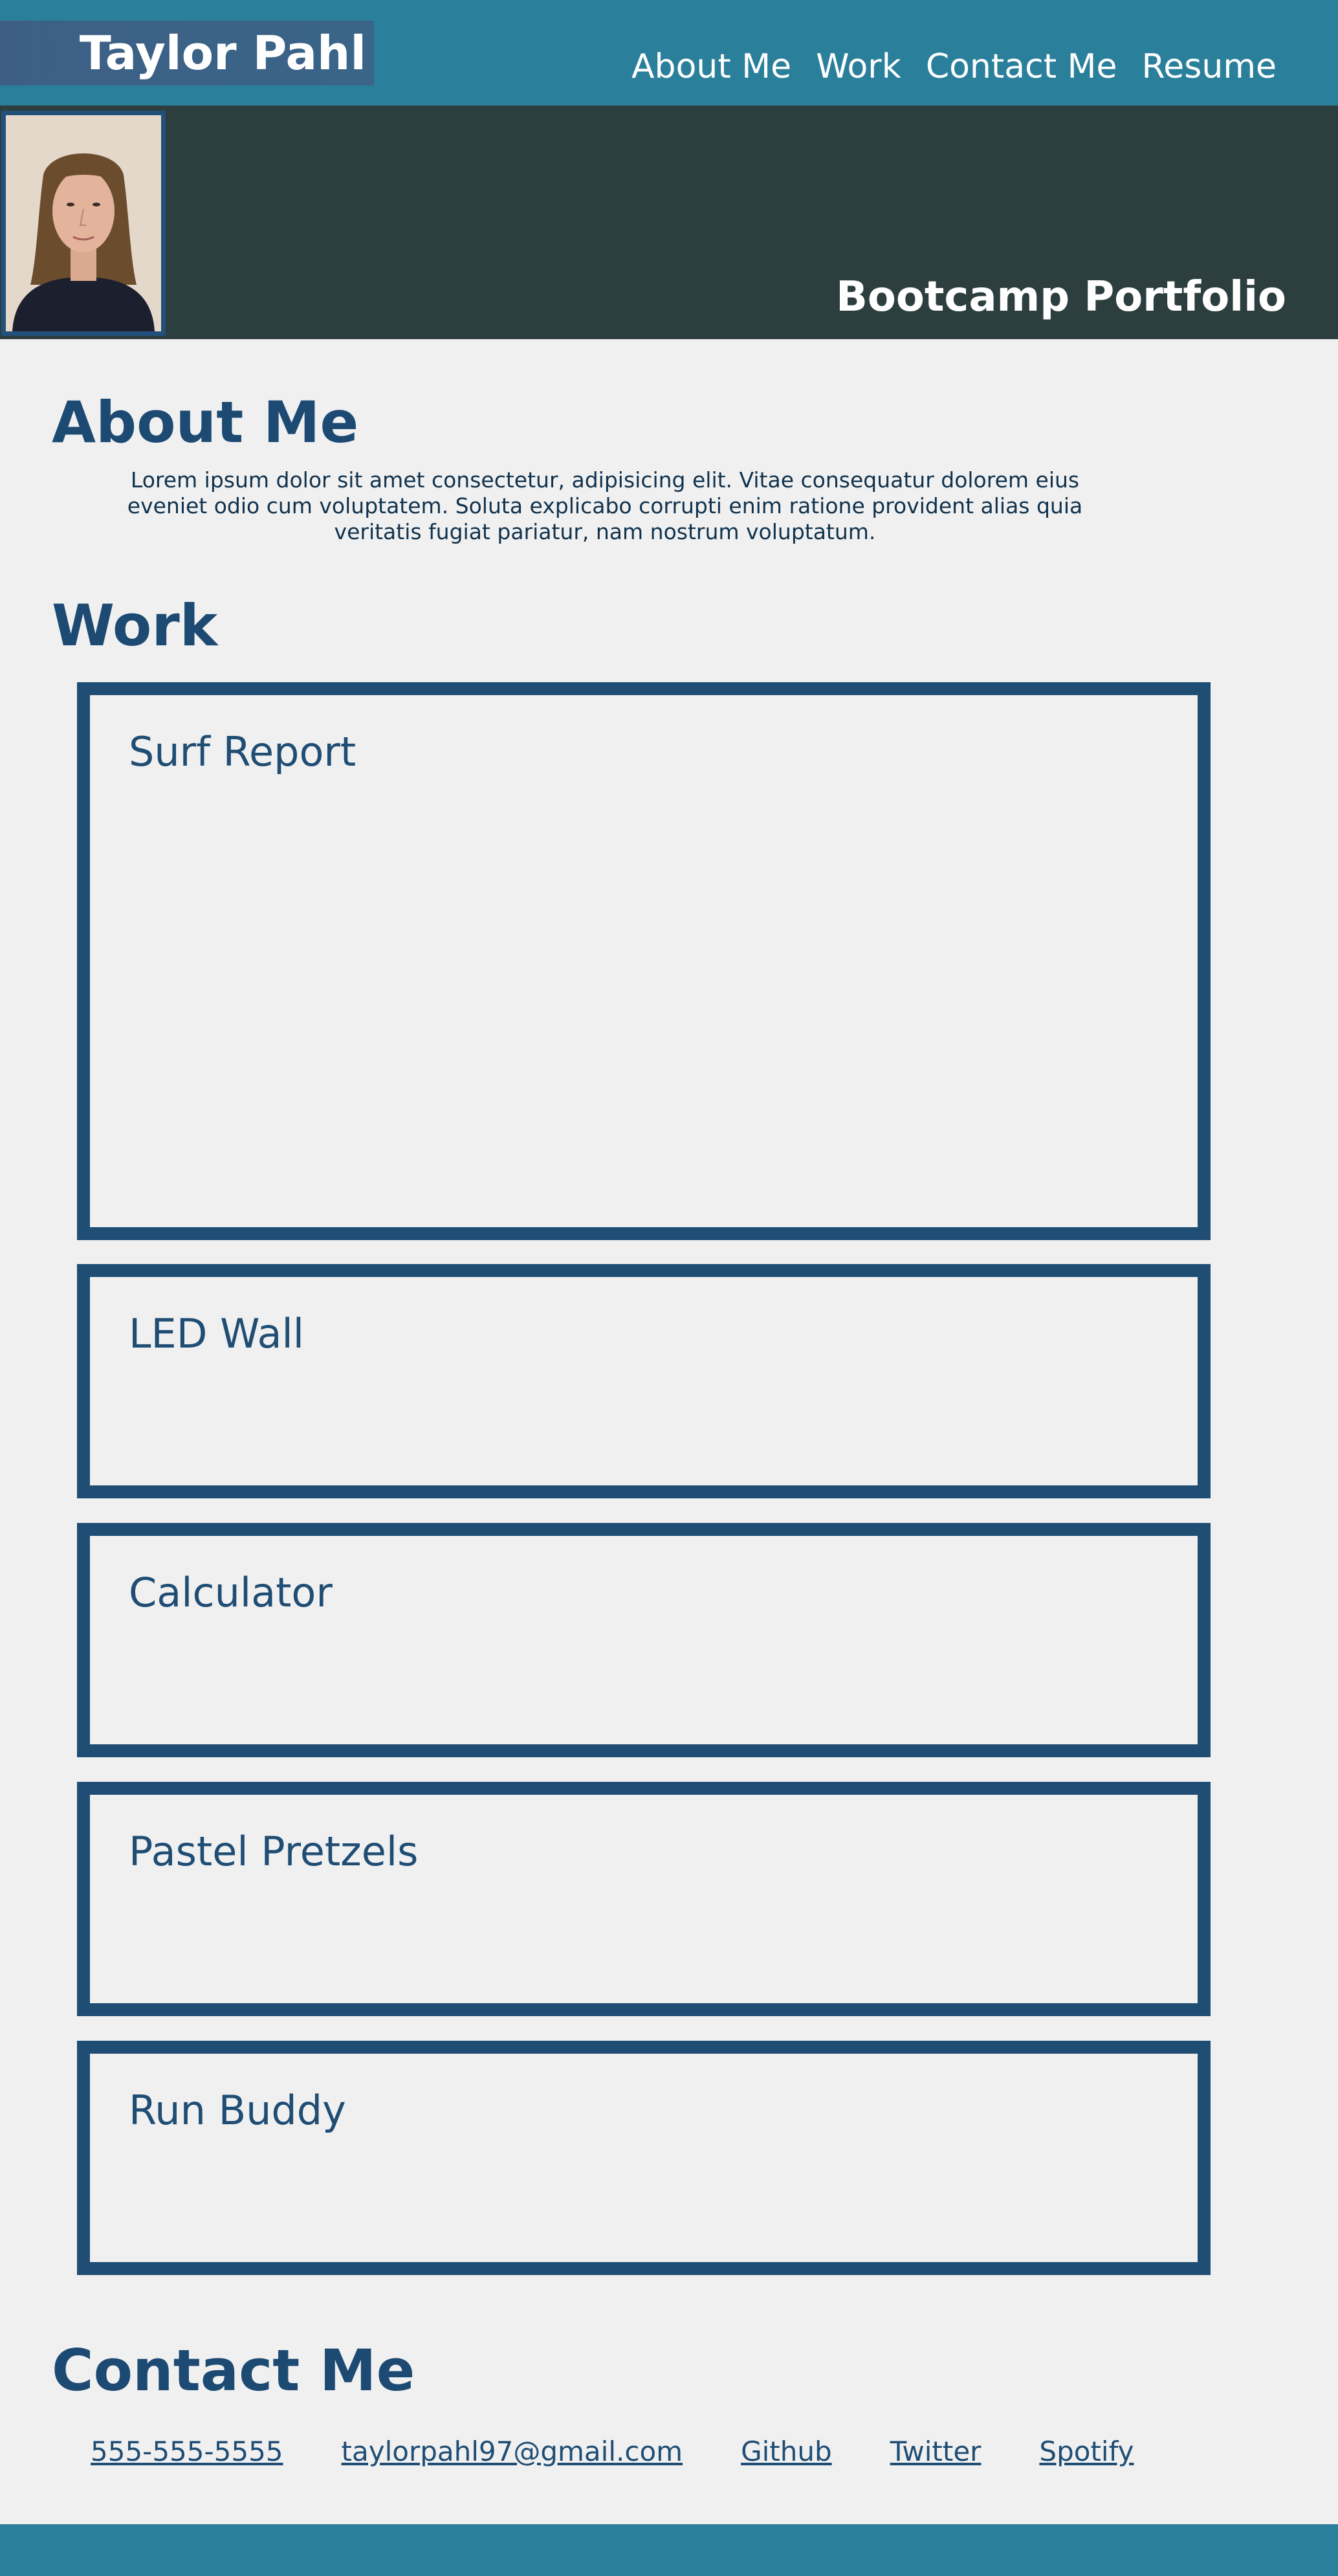 Image resolution: width=1338 pixels, height=2576 pixels. Describe the element at coordinates (786, 2452) in the screenshot. I see `contact-github-link: Github` at that location.